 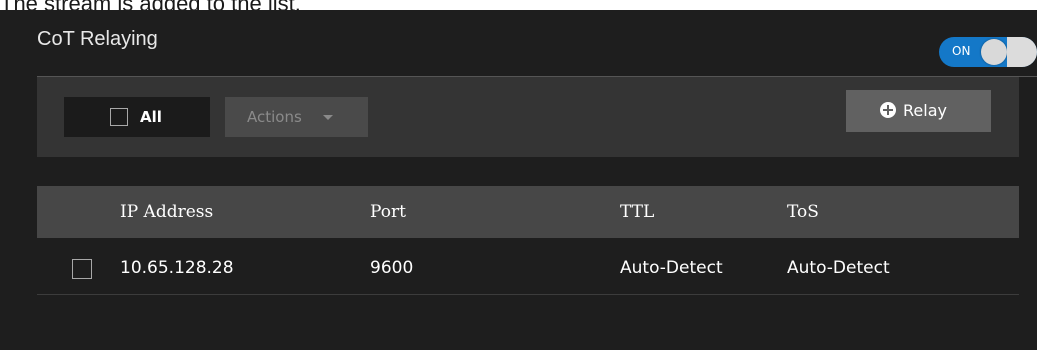 What do you see at coordinates (637, 212) in the screenshot?
I see `column-header-ttl: TTL` at bounding box center [637, 212].